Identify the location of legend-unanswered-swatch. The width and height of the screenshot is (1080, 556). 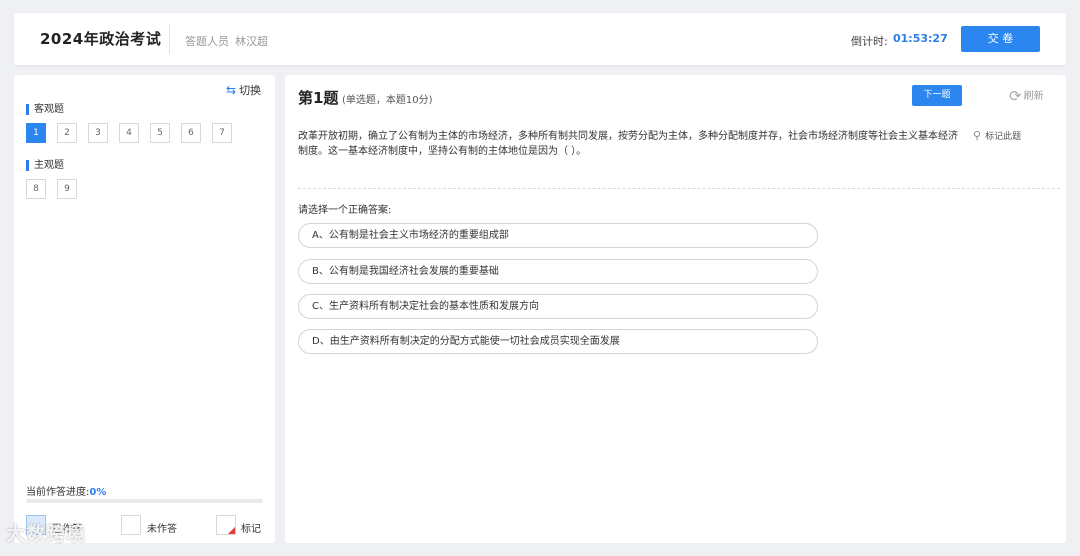
(131, 525).